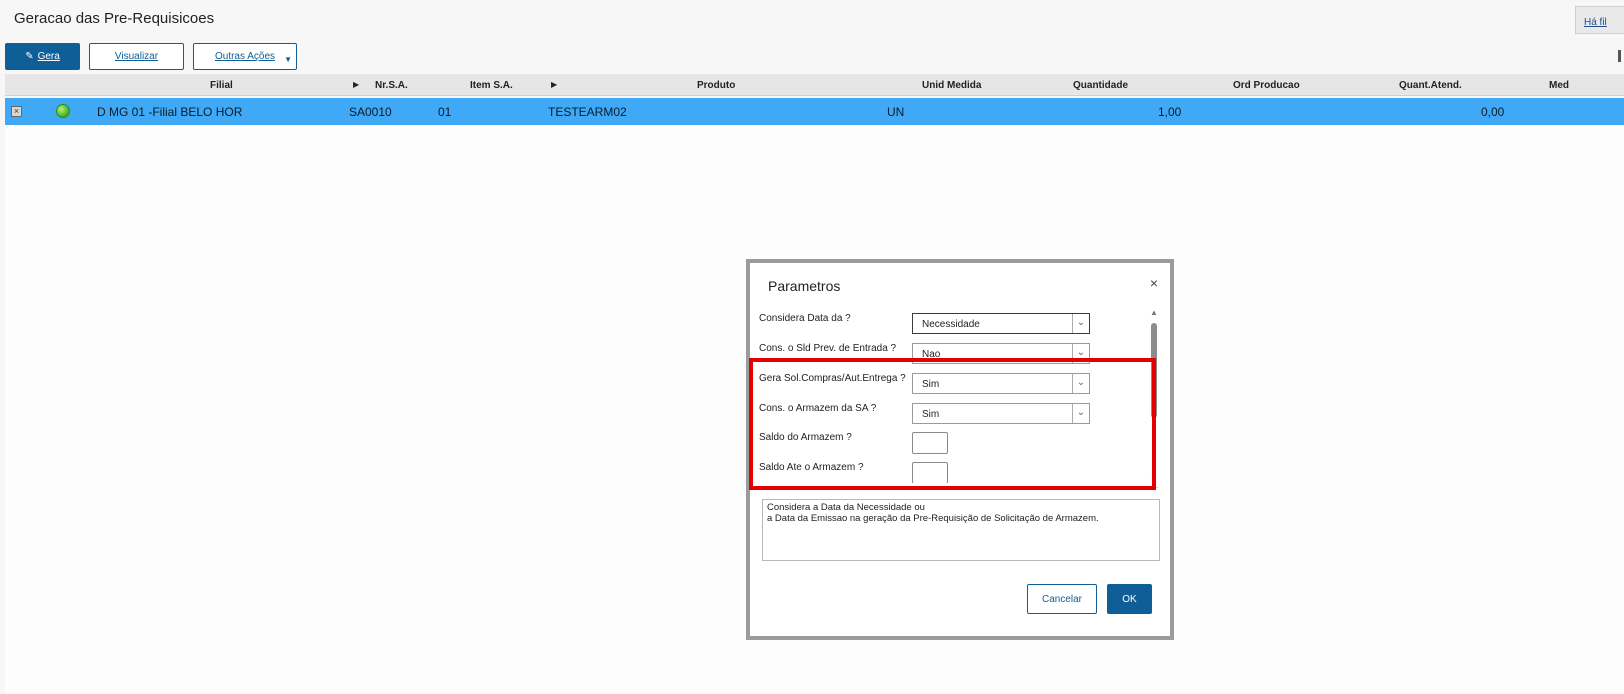 This screenshot has height=694, width=1624. Describe the element at coordinates (1001, 383) in the screenshot. I see `gera-sol-compras-select: Sim ⌄` at that location.